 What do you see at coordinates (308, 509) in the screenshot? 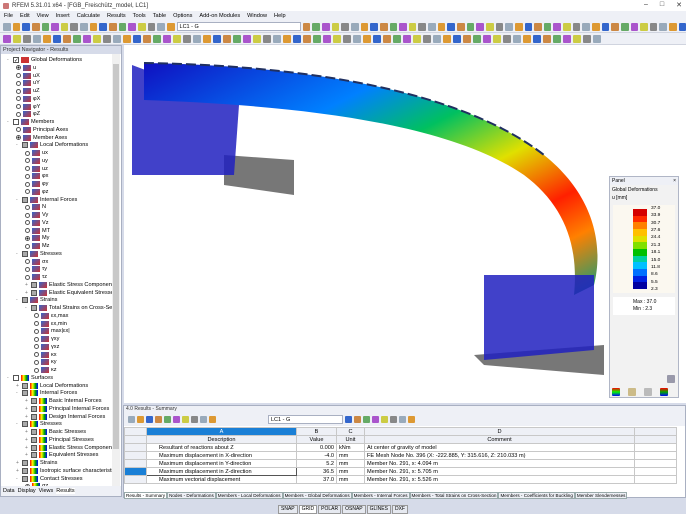
I see `status-grid-toggle: GRID` at bounding box center [308, 509].